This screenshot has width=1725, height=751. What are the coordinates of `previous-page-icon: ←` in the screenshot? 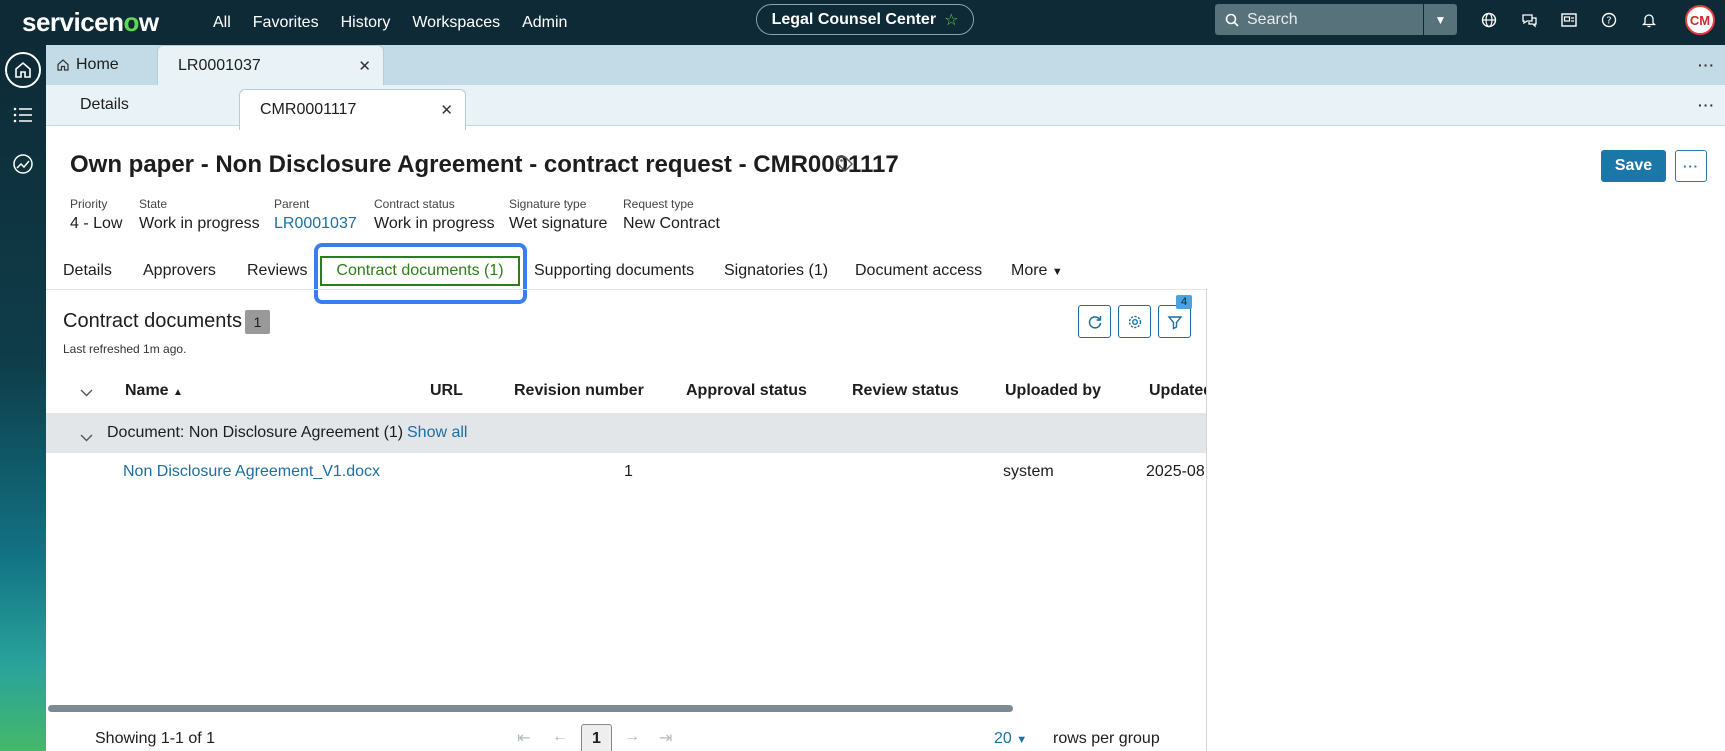 It's located at (560, 737).